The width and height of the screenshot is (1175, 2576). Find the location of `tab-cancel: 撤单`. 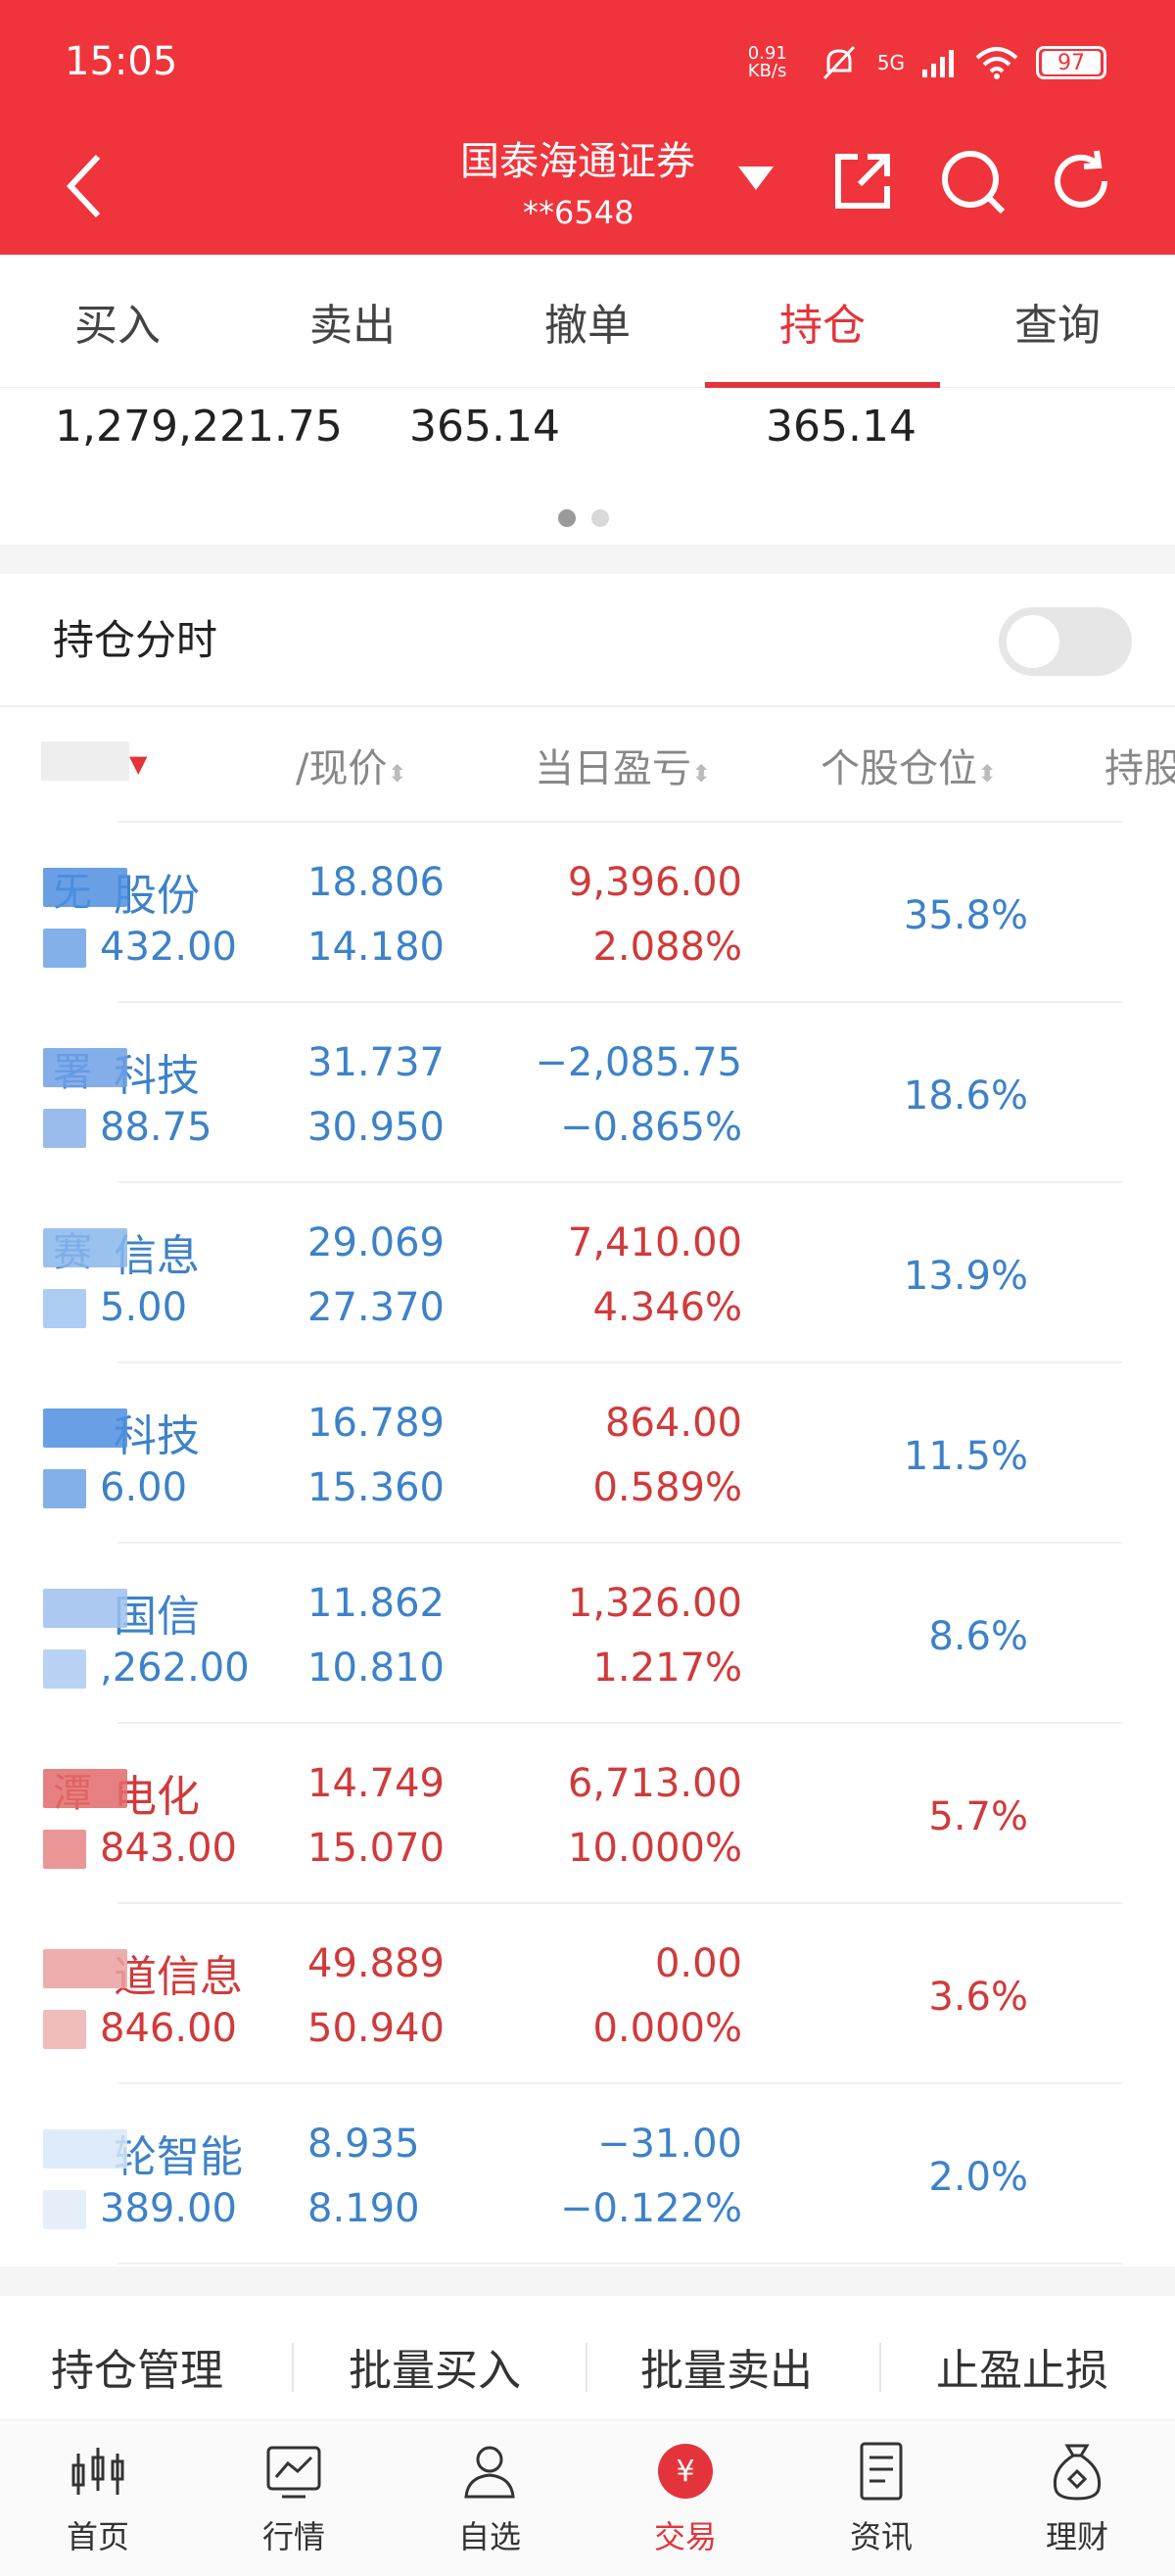

tab-cancel: 撤单 is located at coordinates (587, 321).